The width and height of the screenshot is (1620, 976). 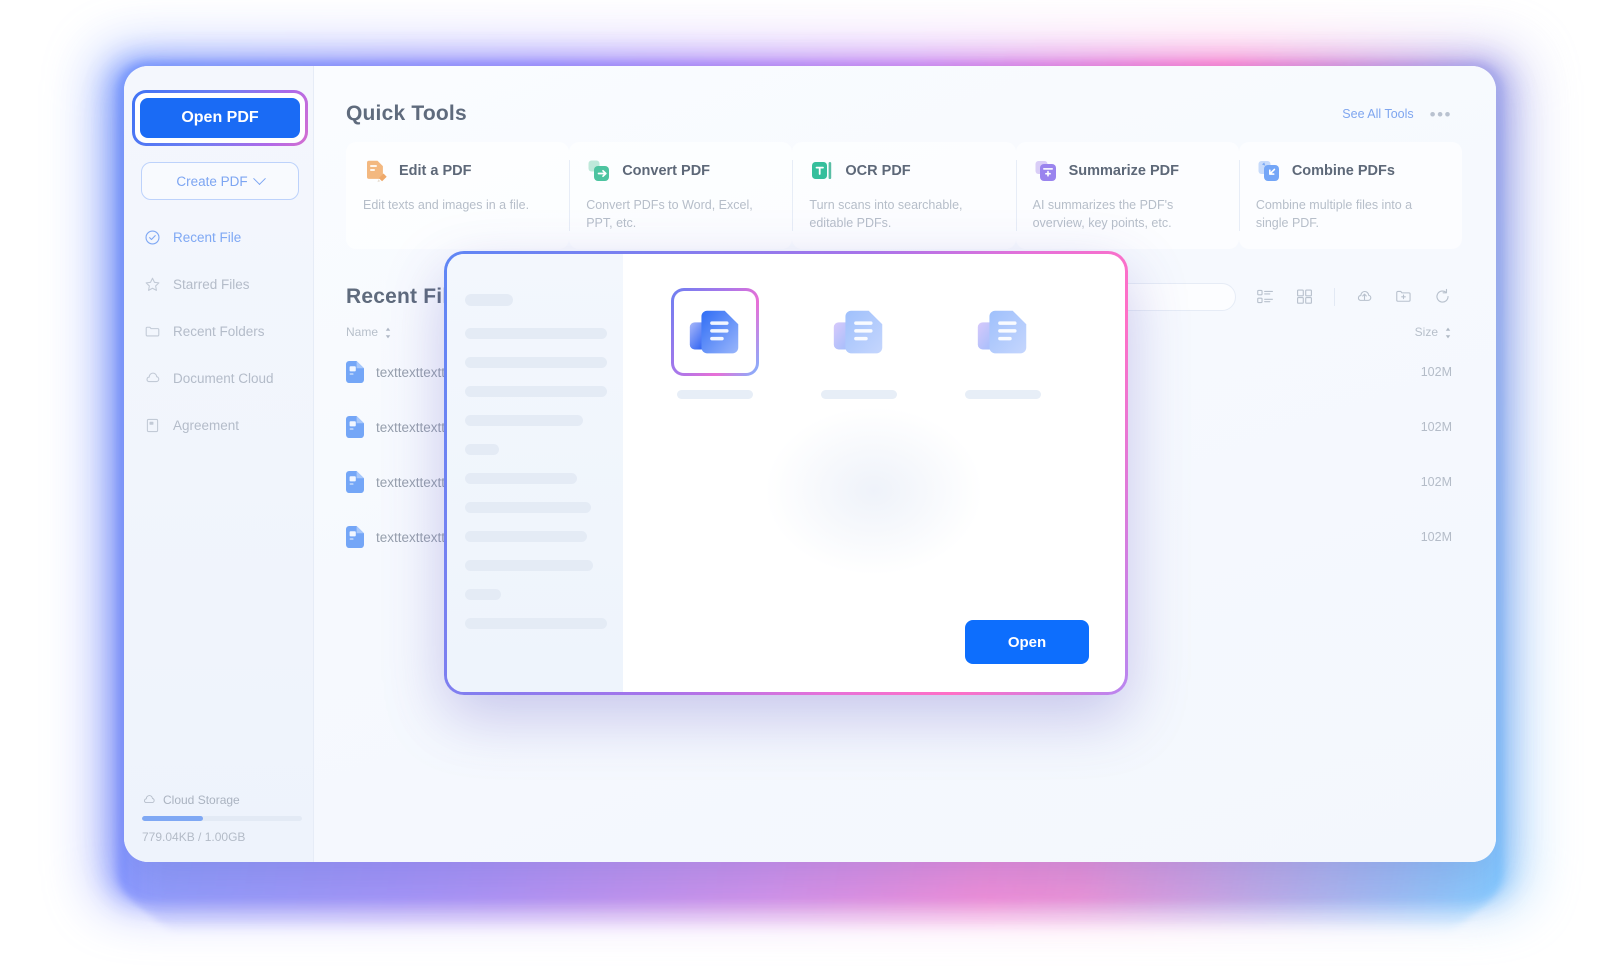 What do you see at coordinates (152, 331) in the screenshot?
I see `folder-icon` at bounding box center [152, 331].